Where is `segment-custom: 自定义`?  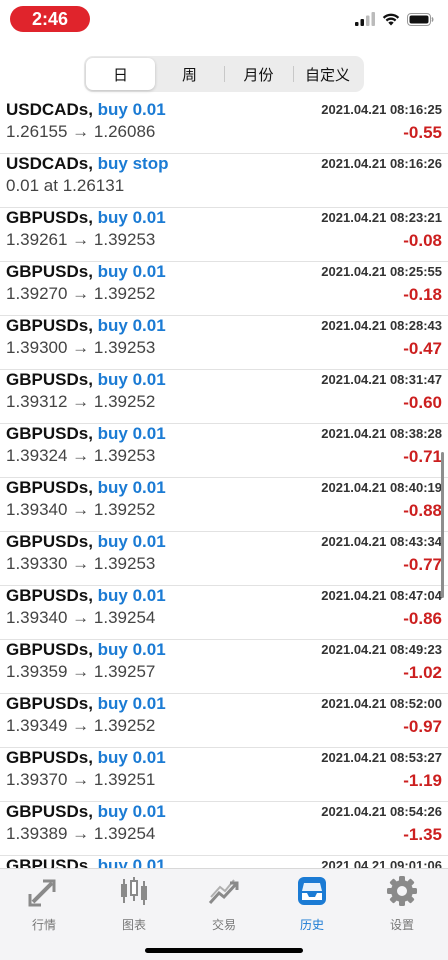
segment-custom: 自定义 is located at coordinates (327, 74).